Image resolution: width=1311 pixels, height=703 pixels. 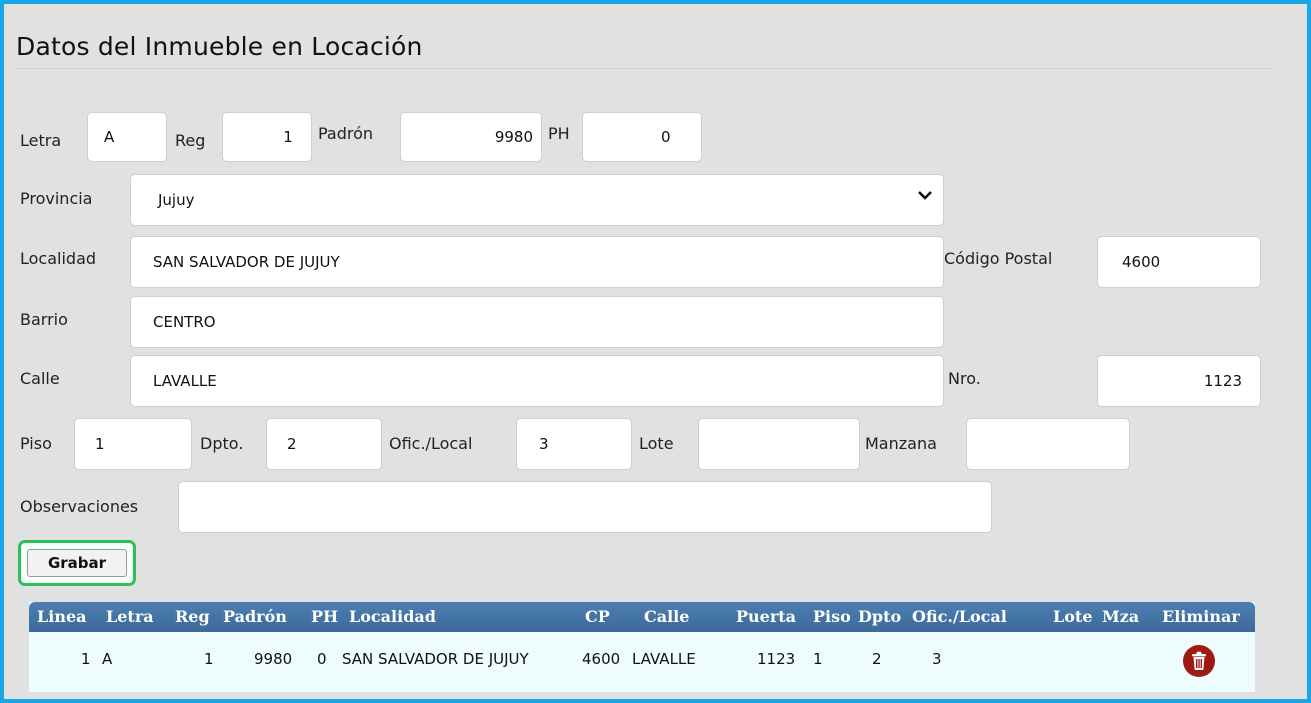 I want to click on save-button: Grabar, so click(x=77, y=563).